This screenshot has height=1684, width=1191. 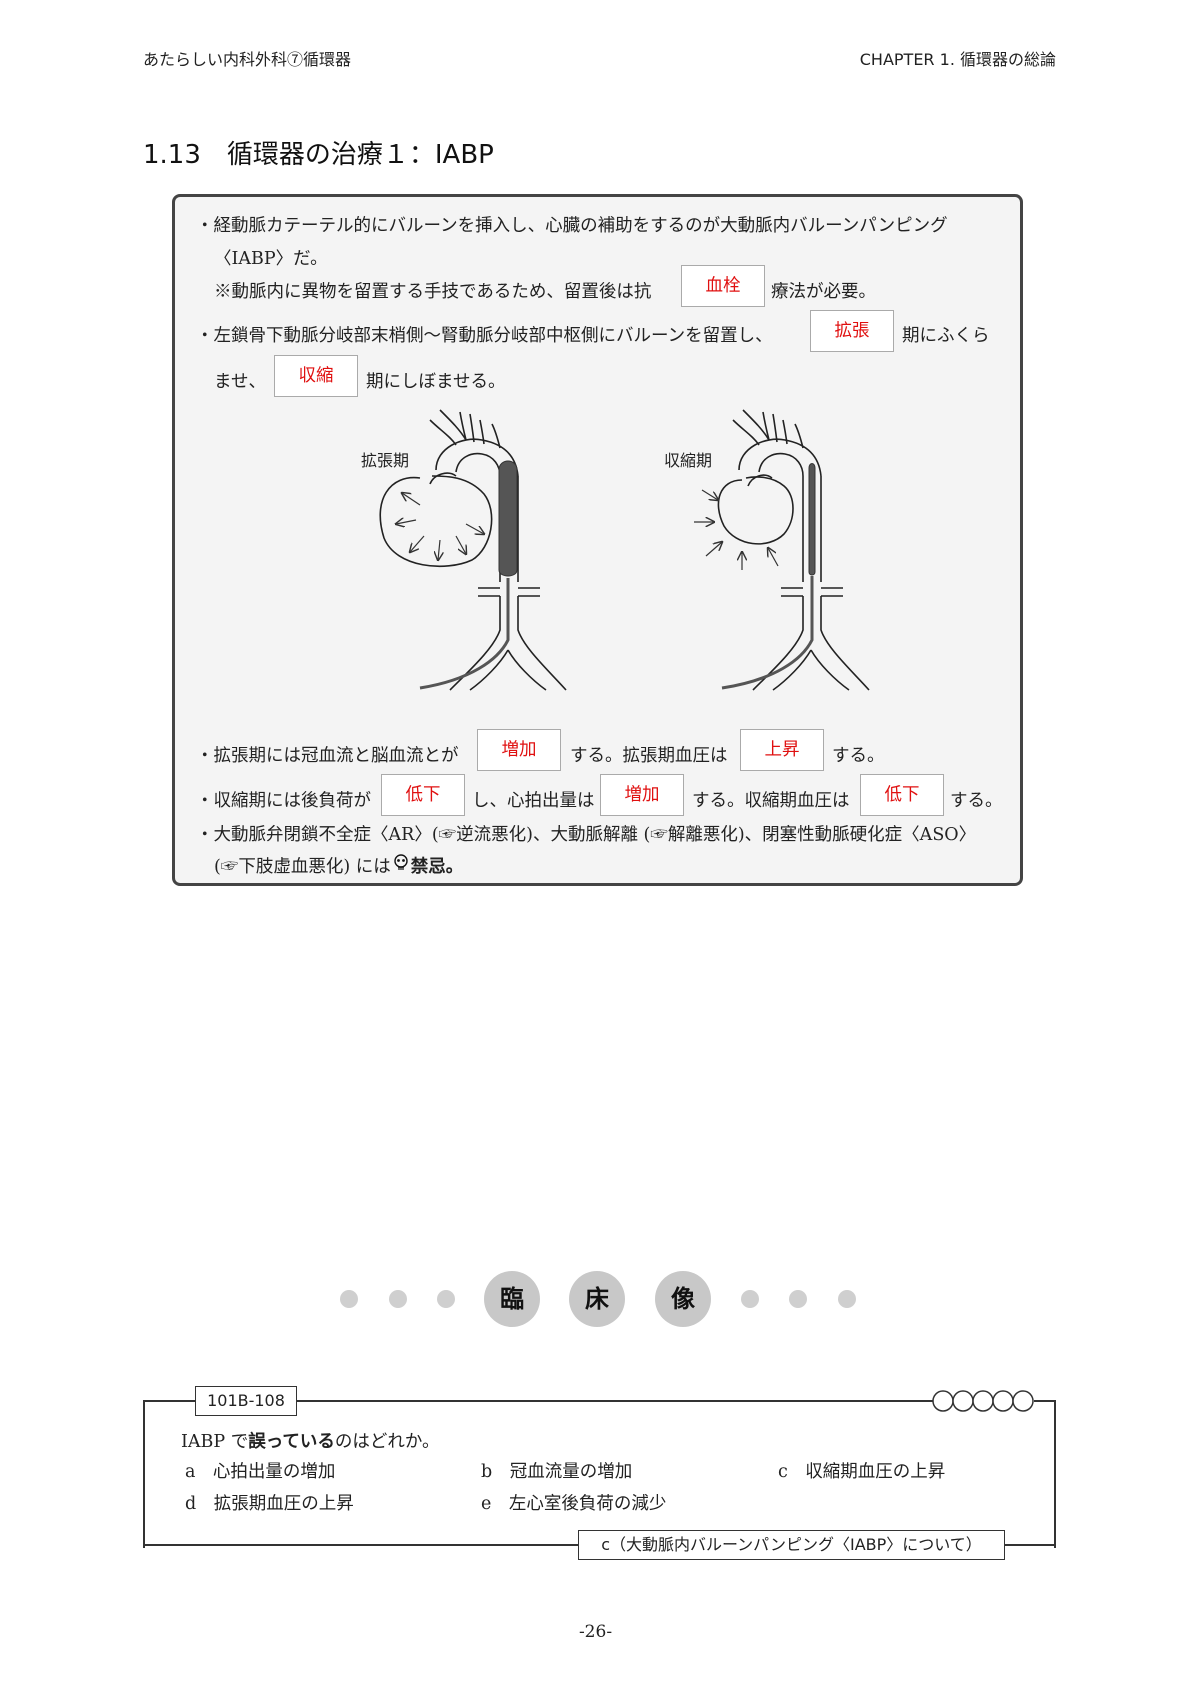 I want to click on answer-explanation: c（大動脈内バルーンパンピング〈IABP〉について）, so click(x=791, y=1545).